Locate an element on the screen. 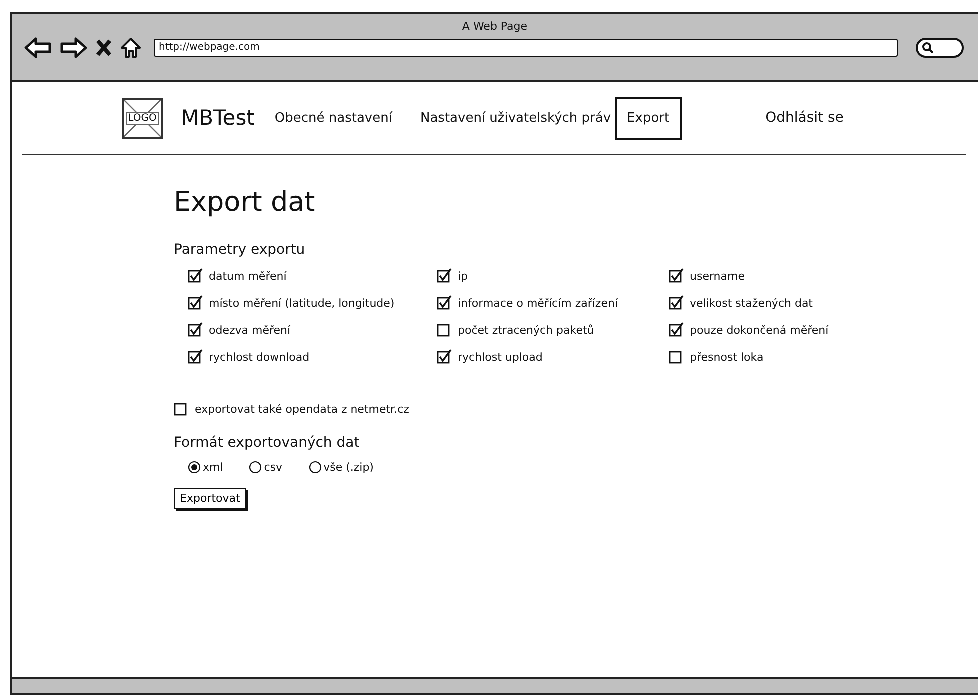  export-button: Exportovat is located at coordinates (210, 498).